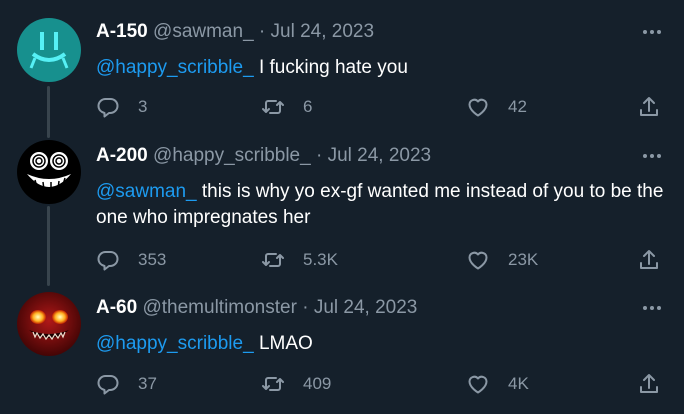 The width and height of the screenshot is (684, 414). What do you see at coordinates (381, 260) in the screenshot?
I see `action-bar: 353 5.3K 23K` at bounding box center [381, 260].